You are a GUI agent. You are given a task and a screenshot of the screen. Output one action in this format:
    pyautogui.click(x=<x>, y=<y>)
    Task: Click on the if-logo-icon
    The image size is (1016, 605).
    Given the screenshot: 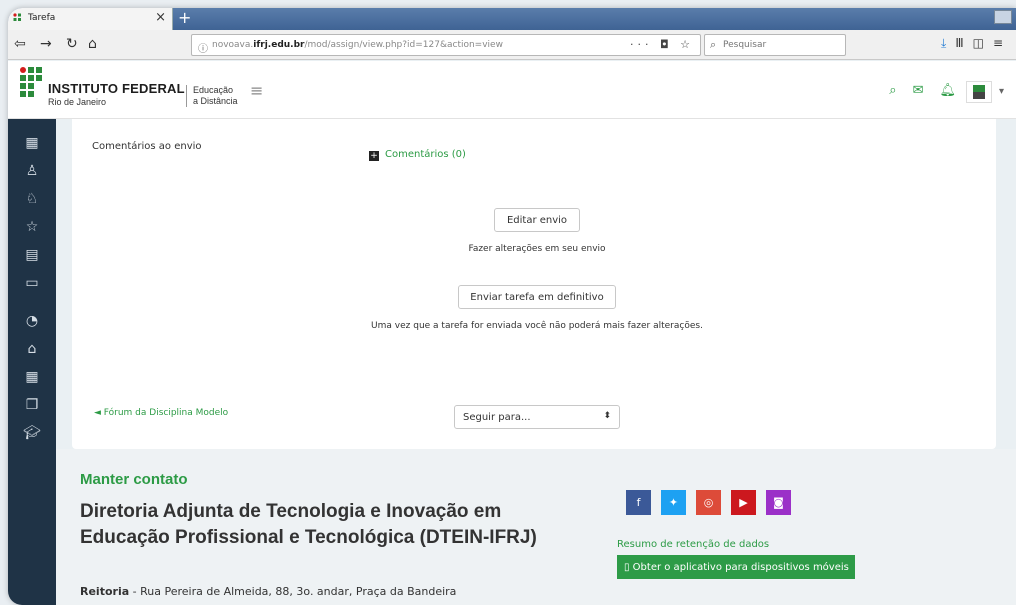 What is the action you would take?
    pyautogui.click(x=31, y=88)
    